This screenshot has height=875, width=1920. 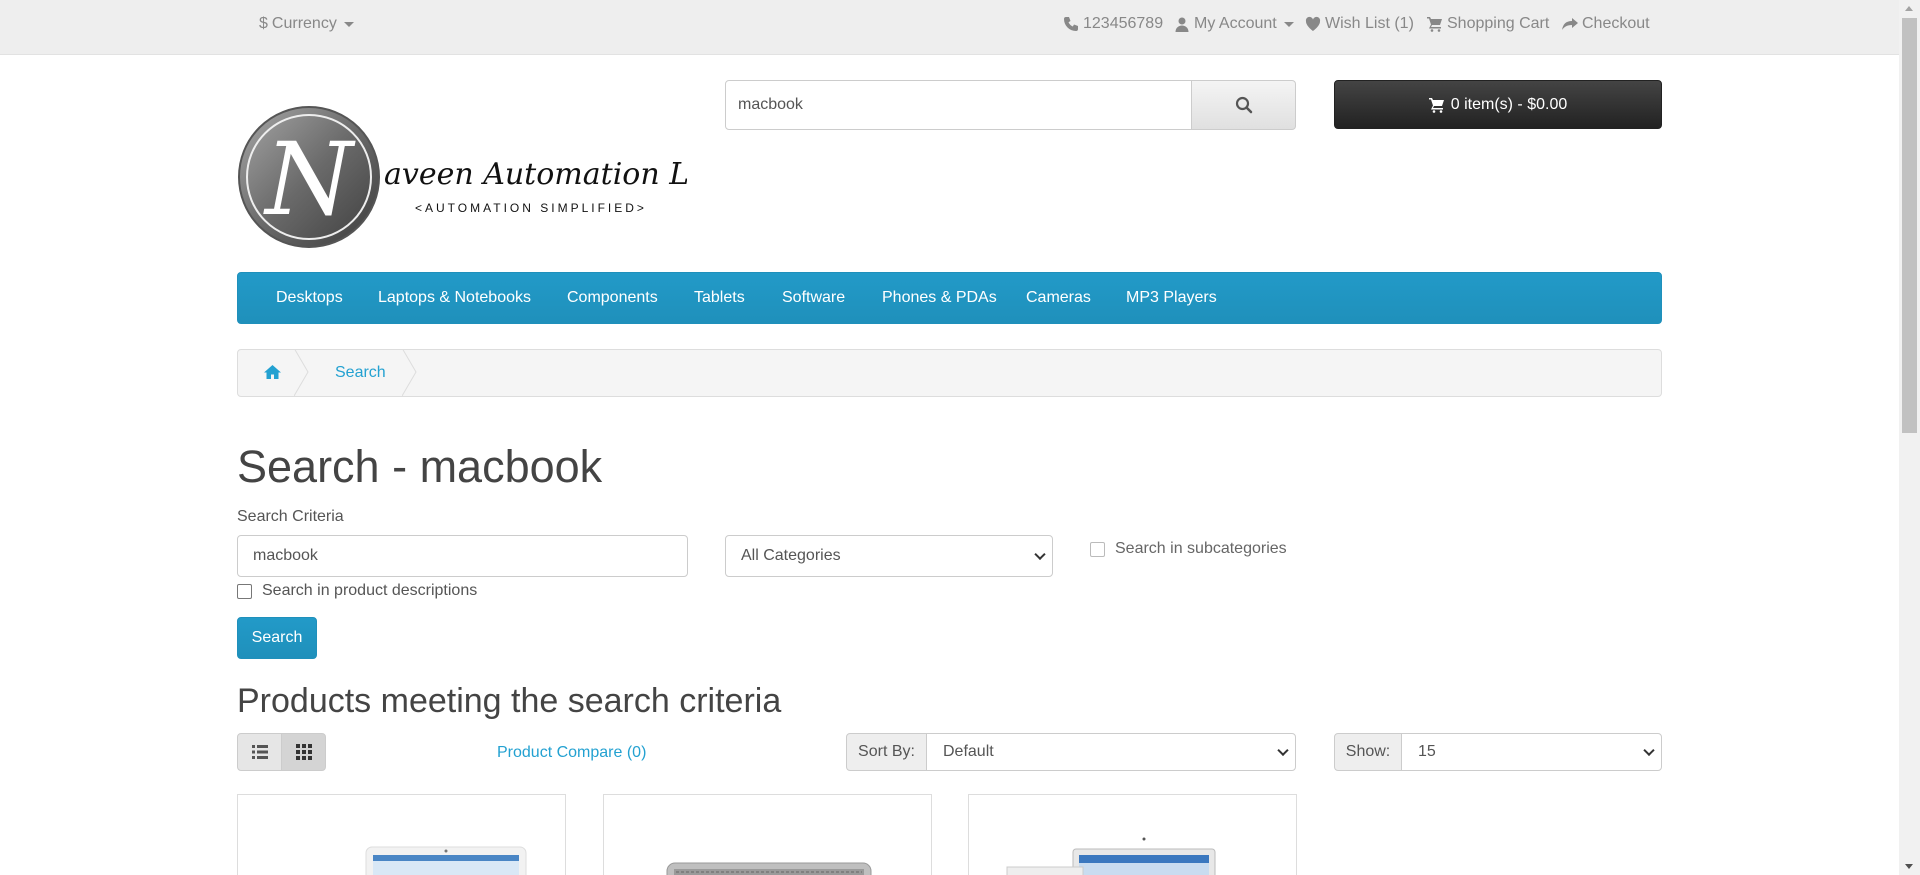 What do you see at coordinates (1909, 8) in the screenshot?
I see `scroll-up-icon` at bounding box center [1909, 8].